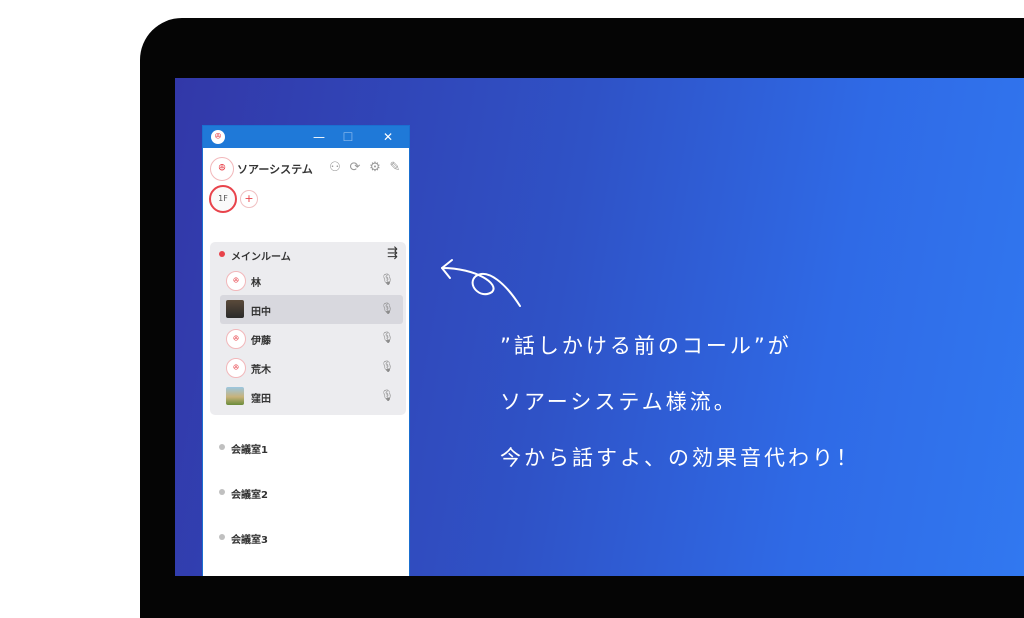 The width and height of the screenshot is (1024, 618). I want to click on member-row: ꔮ 林 🎙︎, so click(308, 280).